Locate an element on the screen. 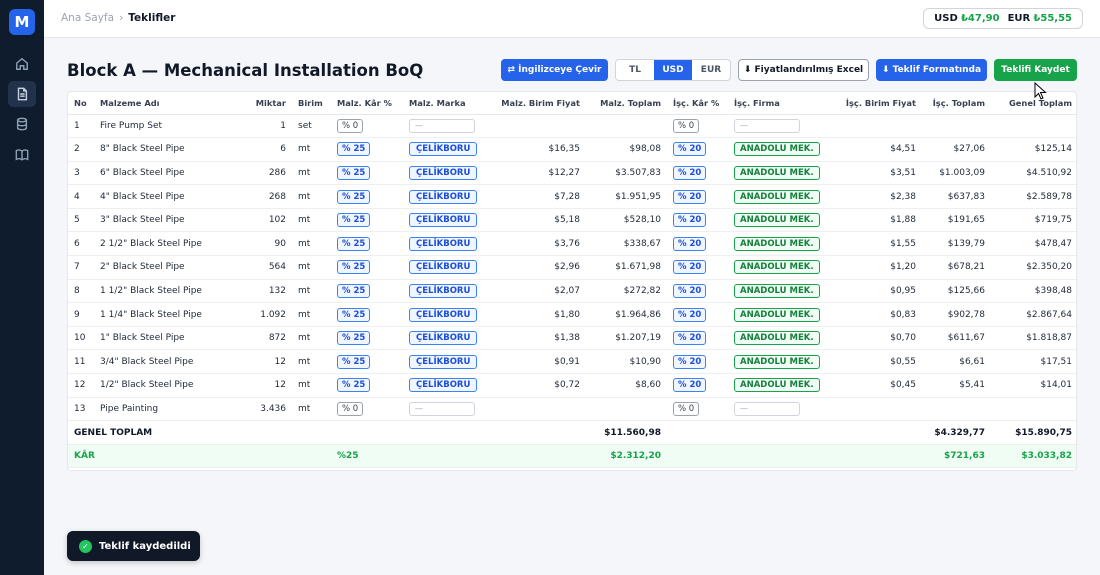 This screenshot has height=575, width=1100. cell-no: 5 is located at coordinates (81, 220).